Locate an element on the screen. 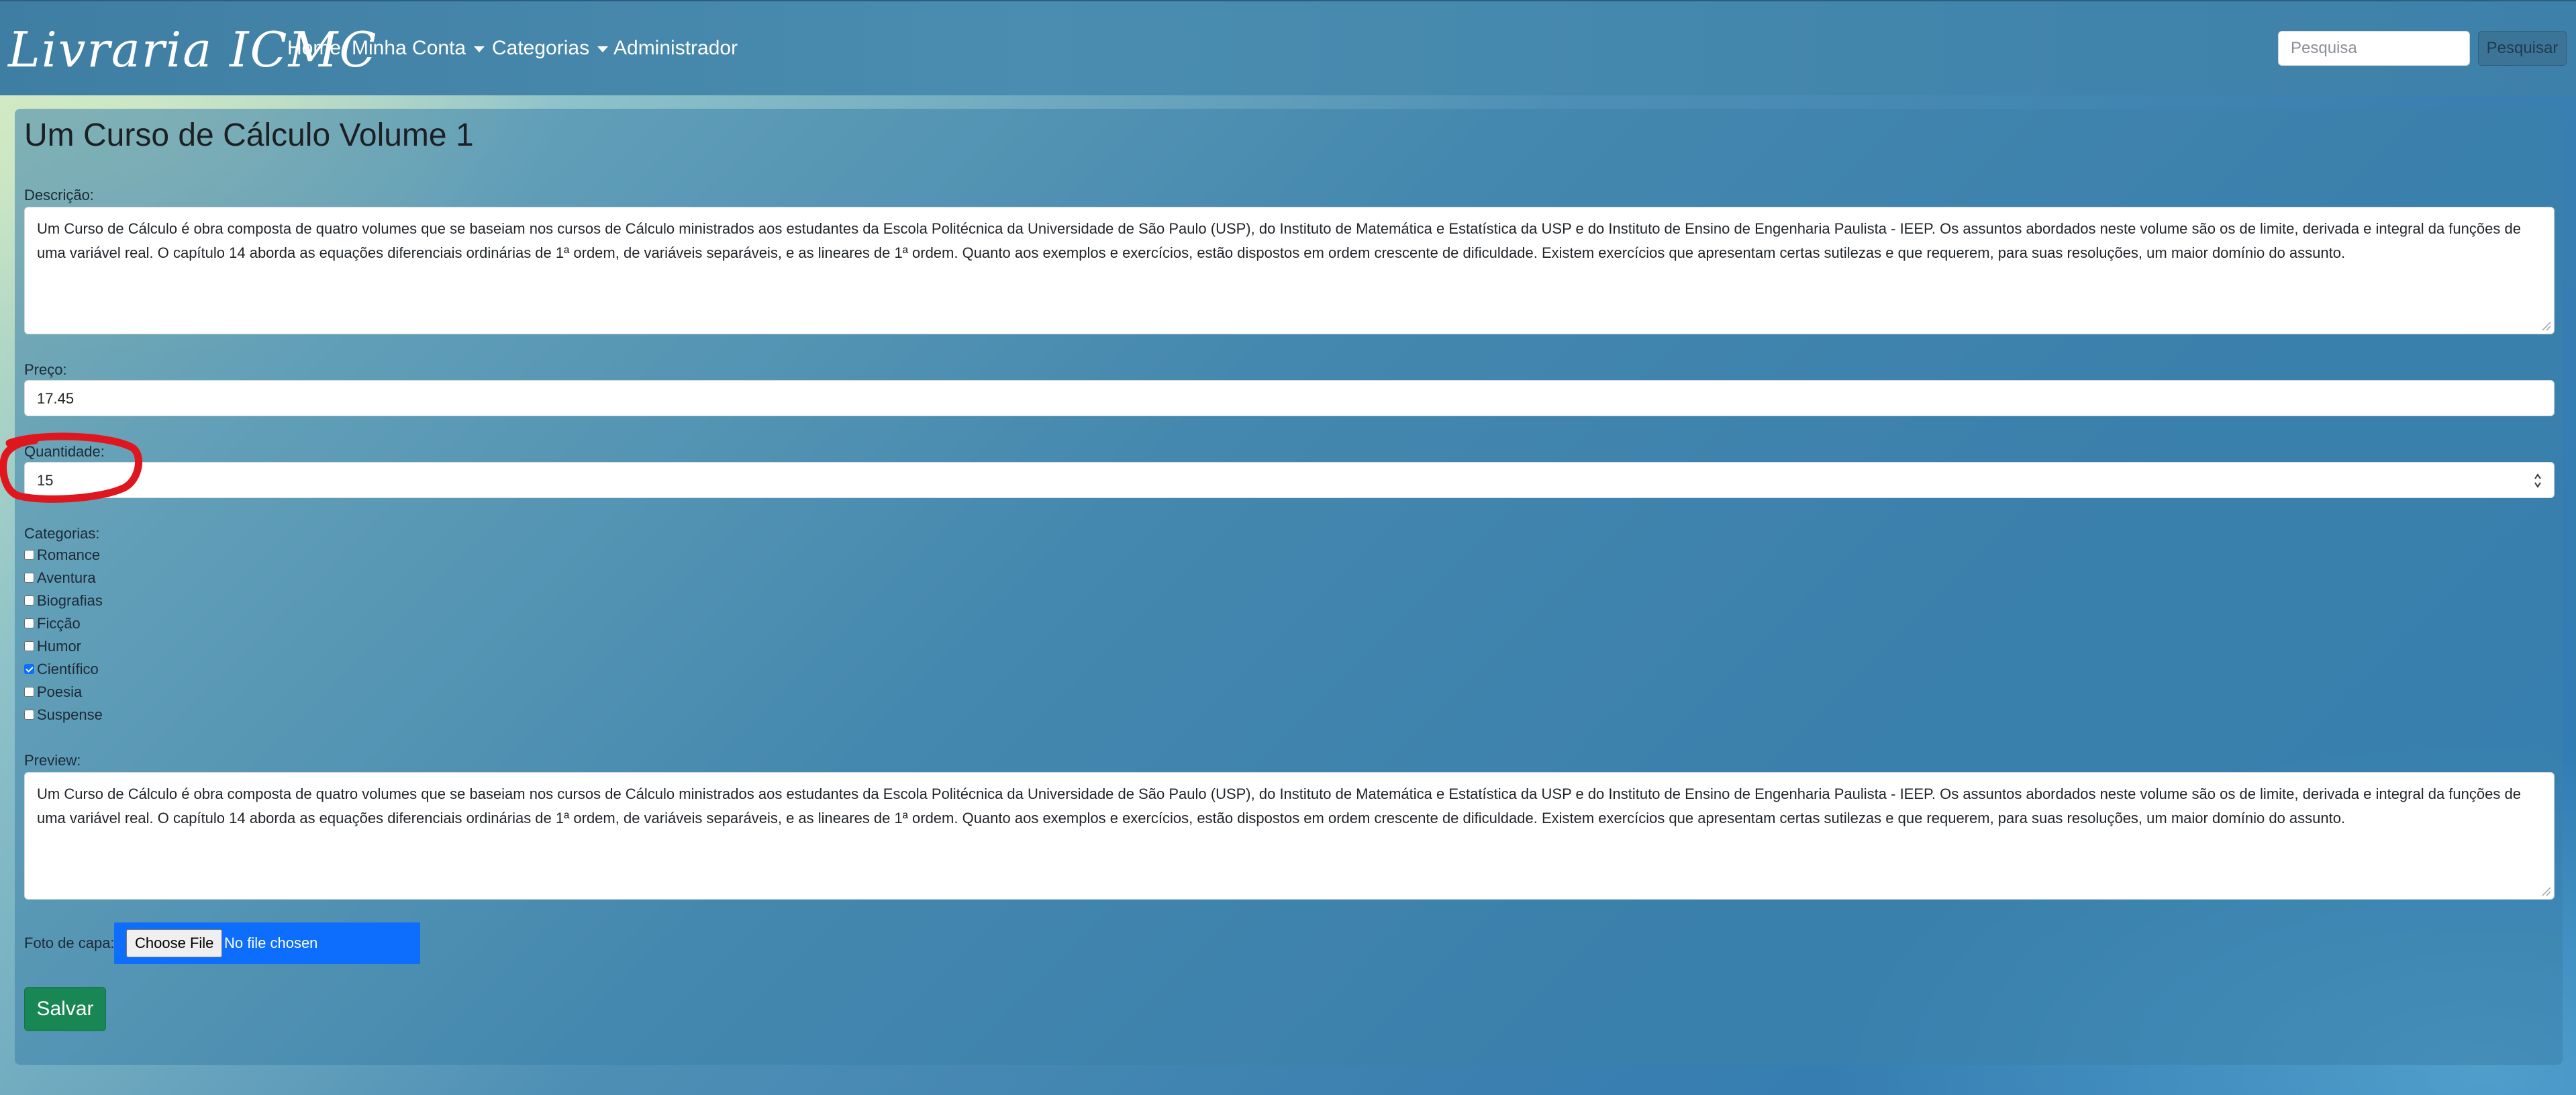  save-button: Salvar is located at coordinates (65, 1009).